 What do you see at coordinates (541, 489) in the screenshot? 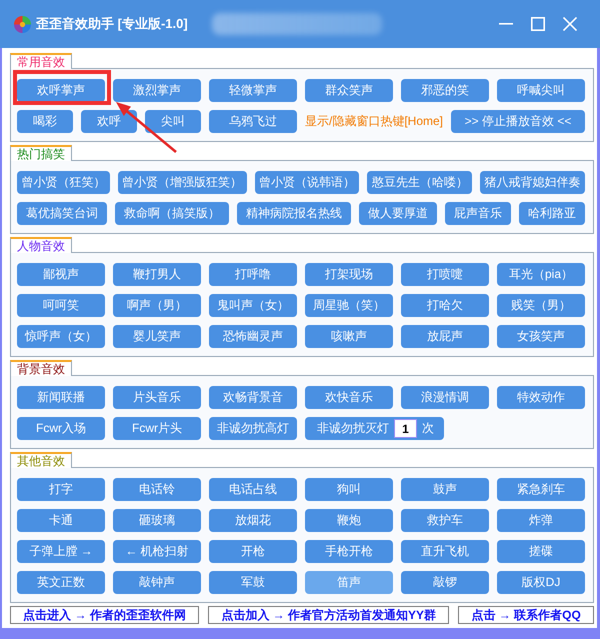
I see `sound-button: 紧急刹车` at bounding box center [541, 489].